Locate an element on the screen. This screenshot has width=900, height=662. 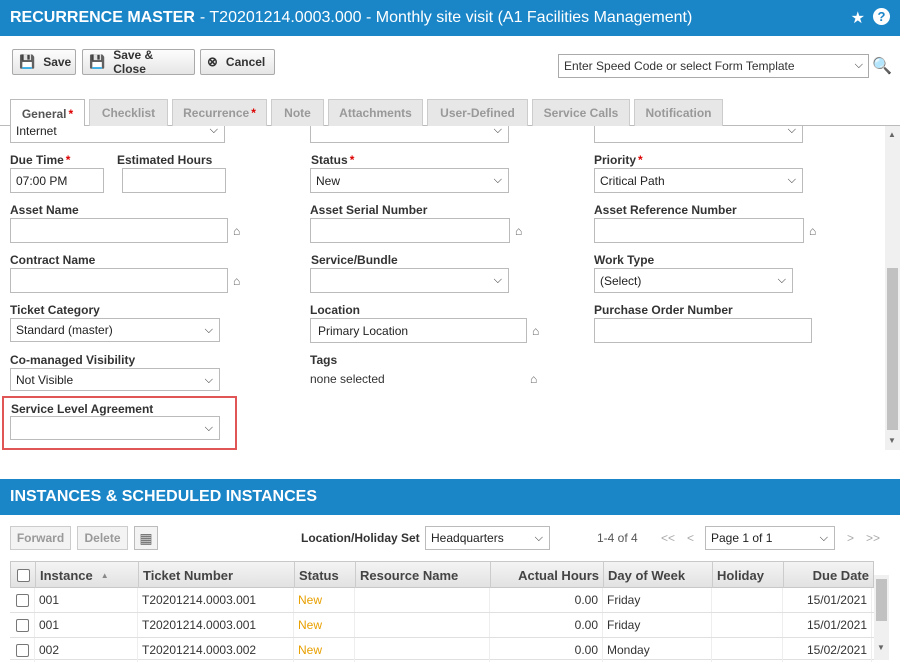
work-type-select: (Select) ⌵ is located at coordinates (693, 280).